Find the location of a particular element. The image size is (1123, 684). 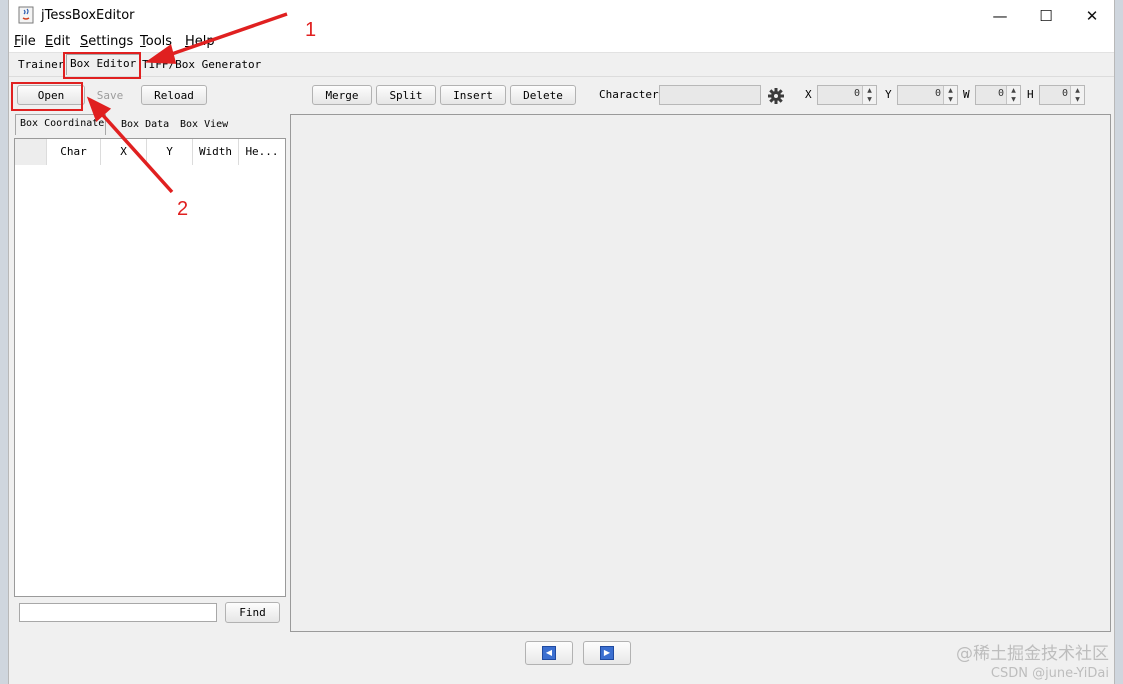

arrow-1-head is located at coordinates (160, 54).